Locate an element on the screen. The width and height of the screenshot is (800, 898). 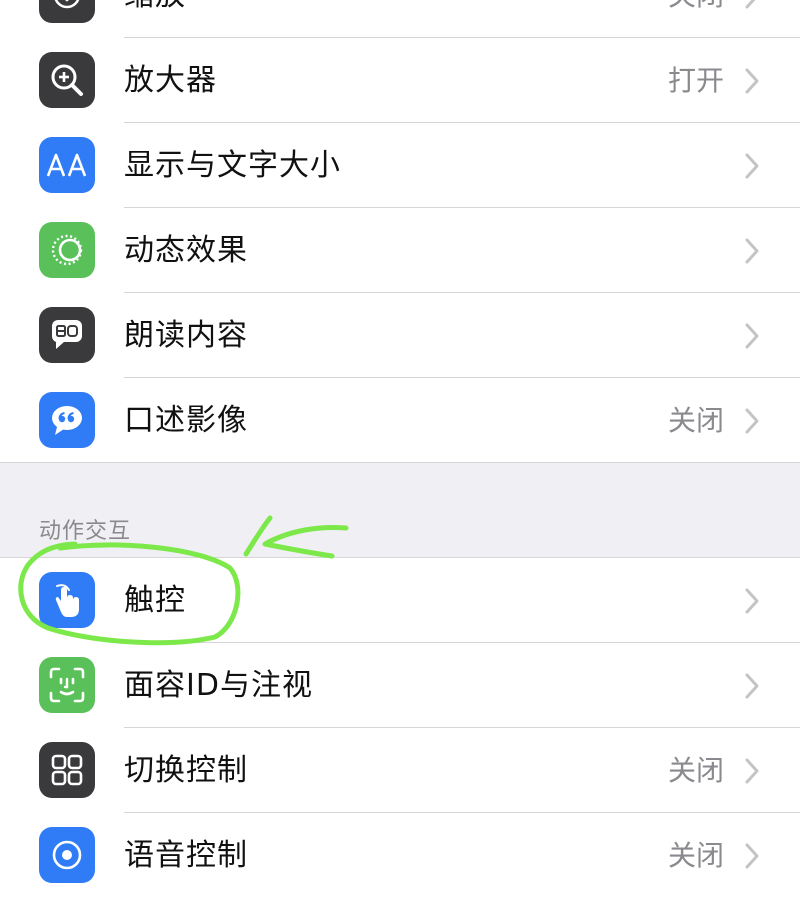
row-magnifier: 放大器 打开 is located at coordinates (400, 80).